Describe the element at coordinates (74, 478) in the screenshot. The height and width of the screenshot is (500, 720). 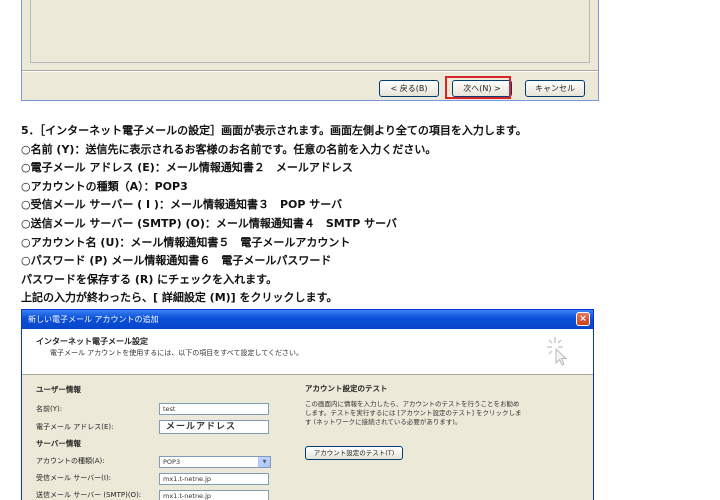
I see `incoming-server-label: 受信メール サーバー(I):` at that location.